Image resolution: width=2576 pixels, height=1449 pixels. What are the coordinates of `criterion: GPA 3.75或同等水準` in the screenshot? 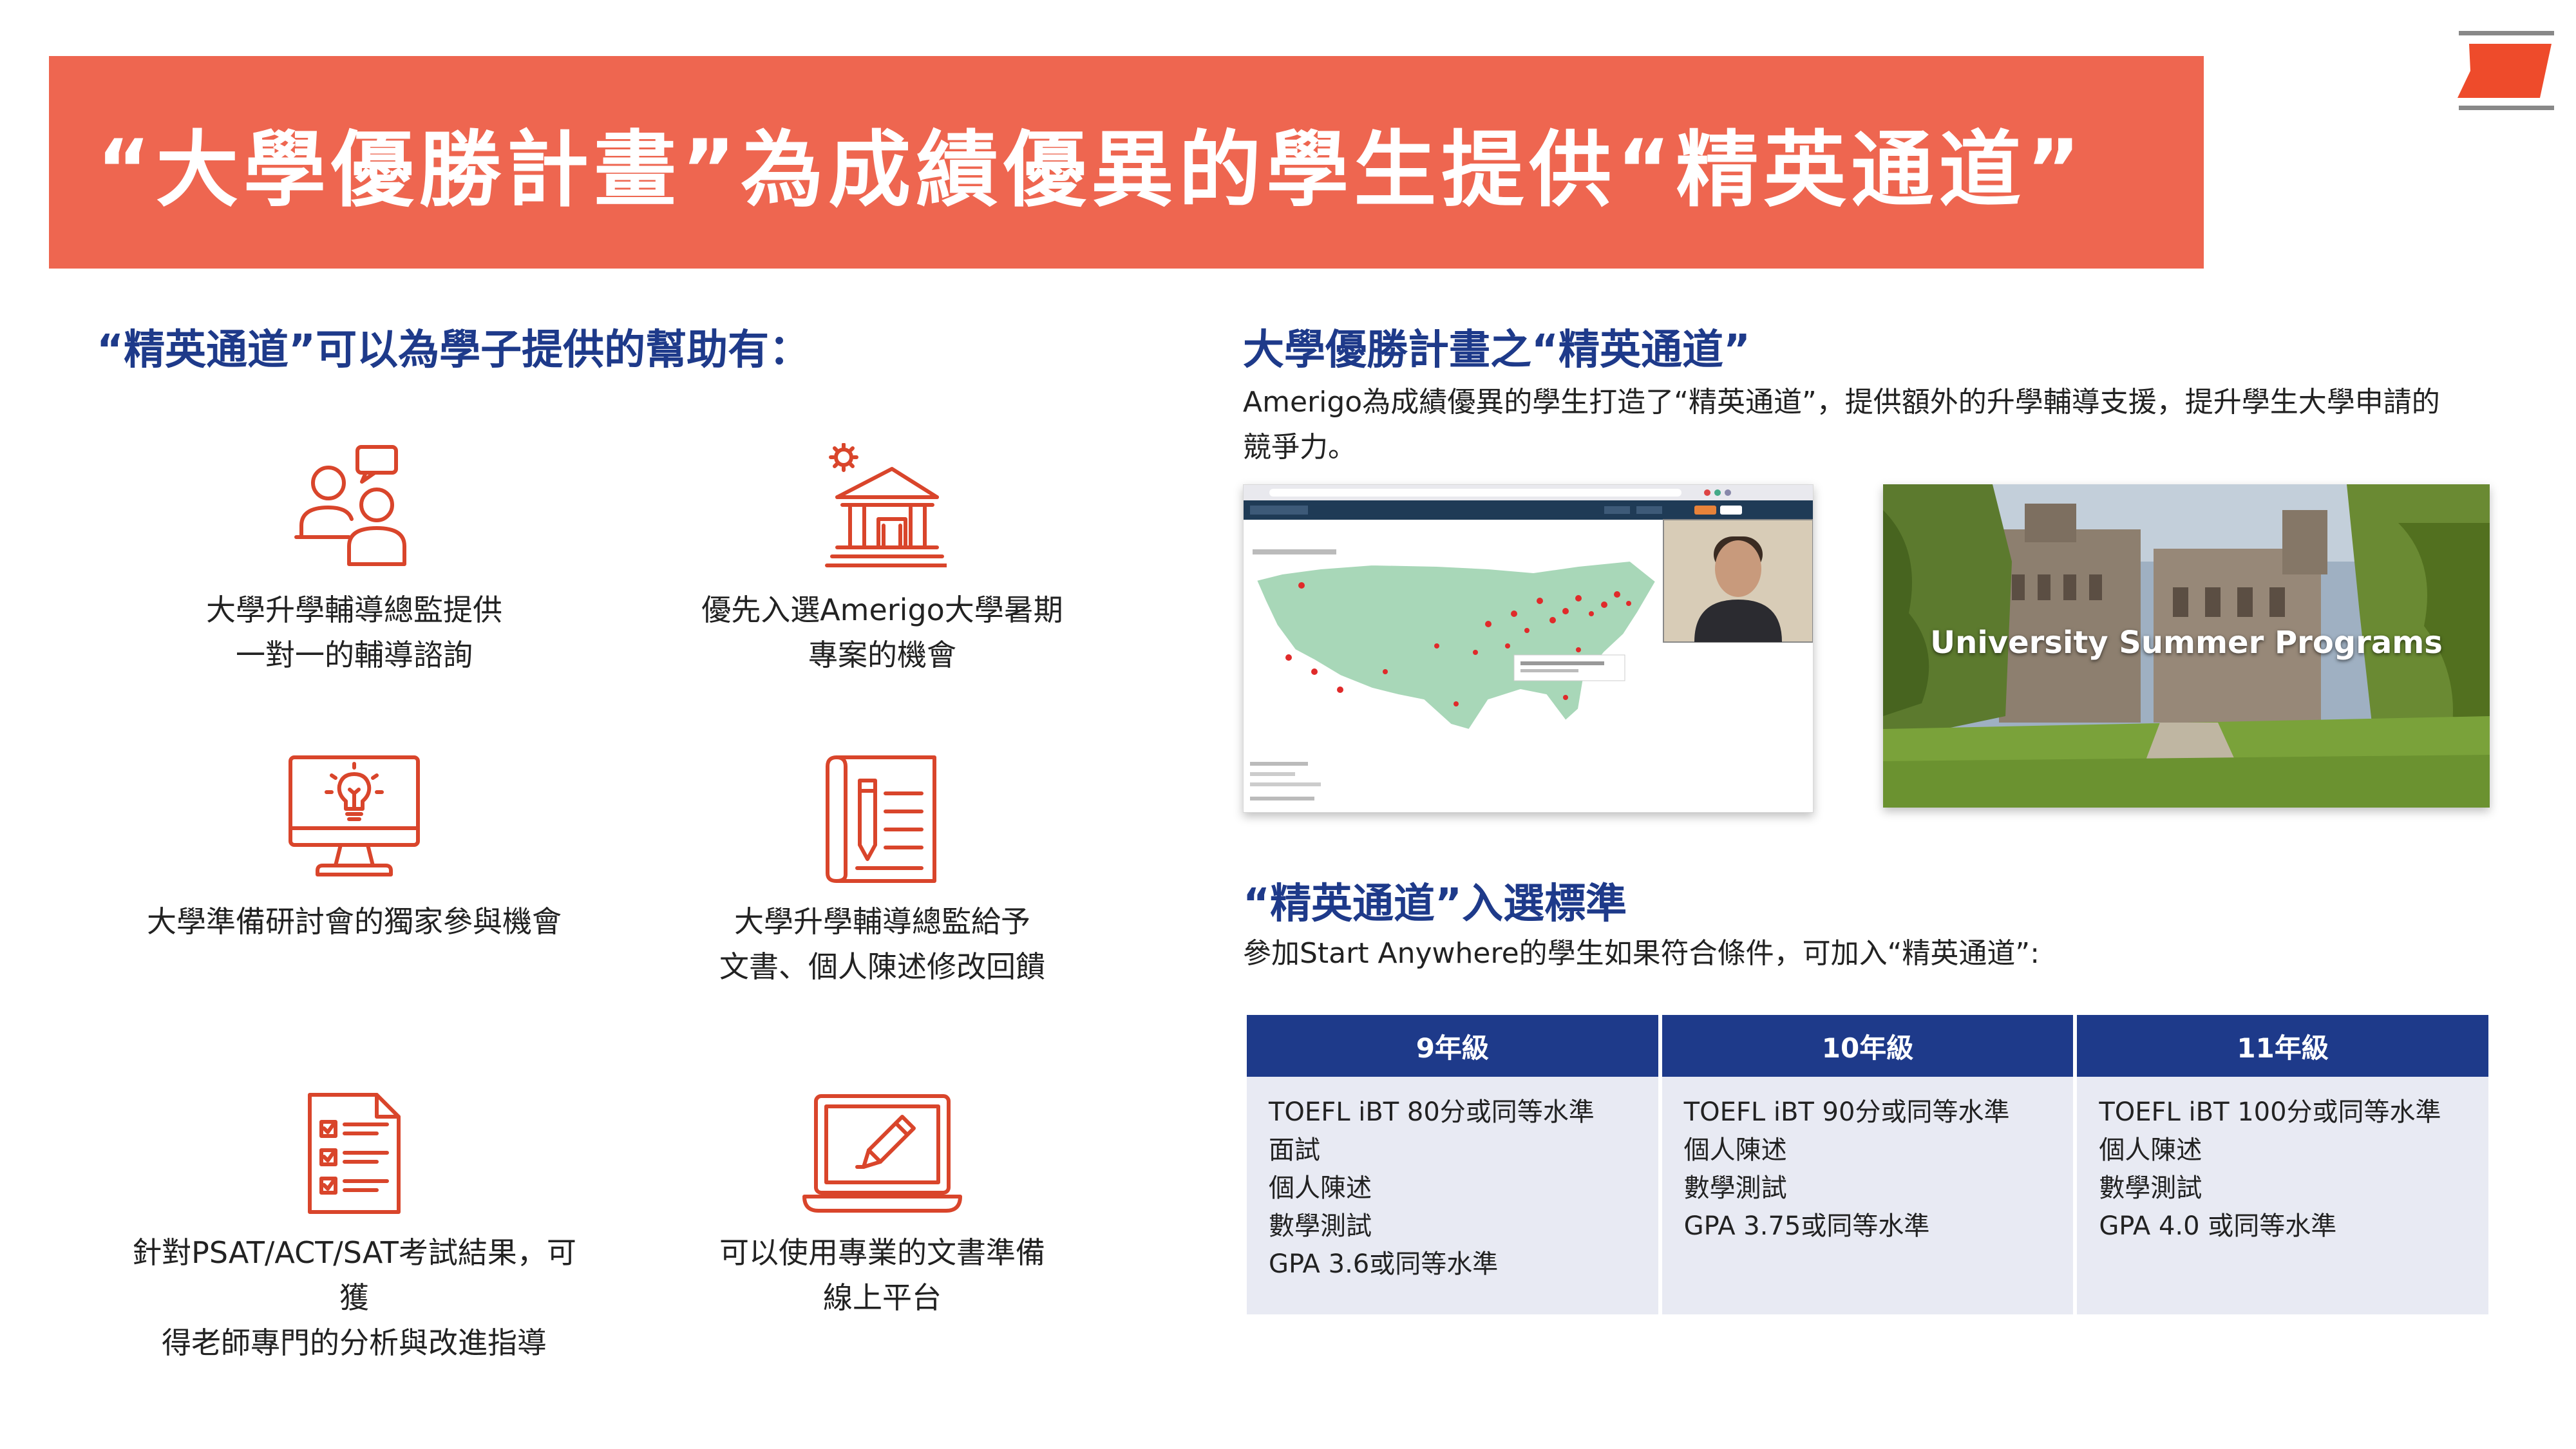 It's located at (1806, 1226).